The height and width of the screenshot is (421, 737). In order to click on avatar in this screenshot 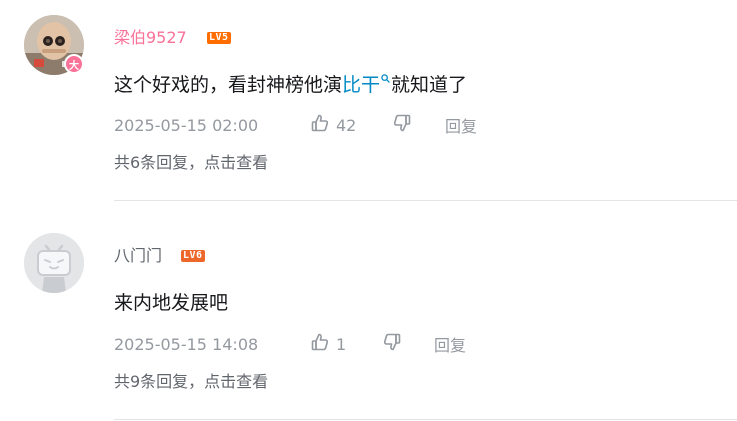, I will do `click(54, 263)`.